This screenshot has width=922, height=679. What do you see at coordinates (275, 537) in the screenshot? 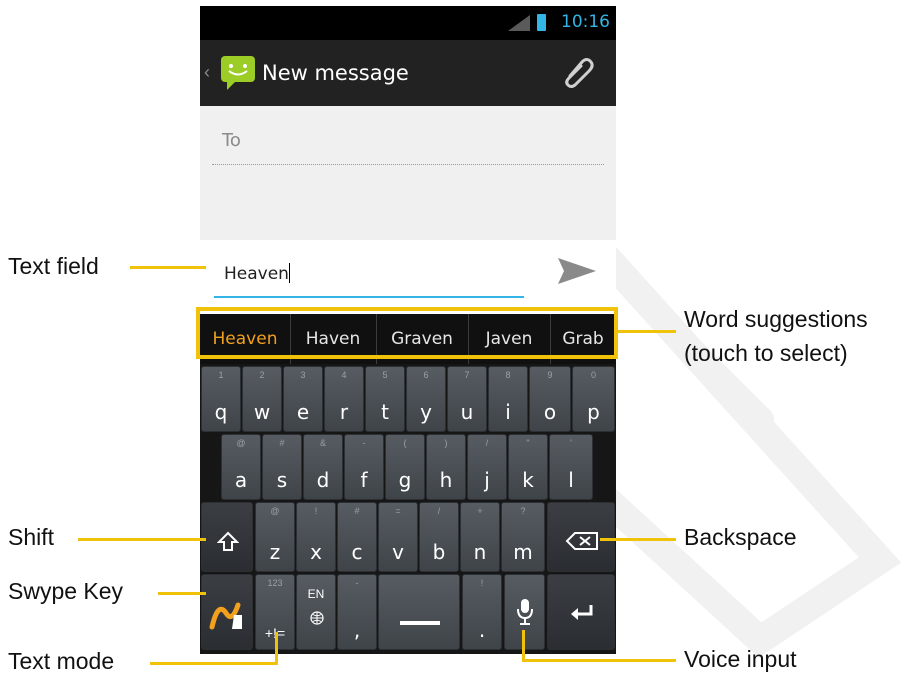
I see `key-z: @ z` at bounding box center [275, 537].